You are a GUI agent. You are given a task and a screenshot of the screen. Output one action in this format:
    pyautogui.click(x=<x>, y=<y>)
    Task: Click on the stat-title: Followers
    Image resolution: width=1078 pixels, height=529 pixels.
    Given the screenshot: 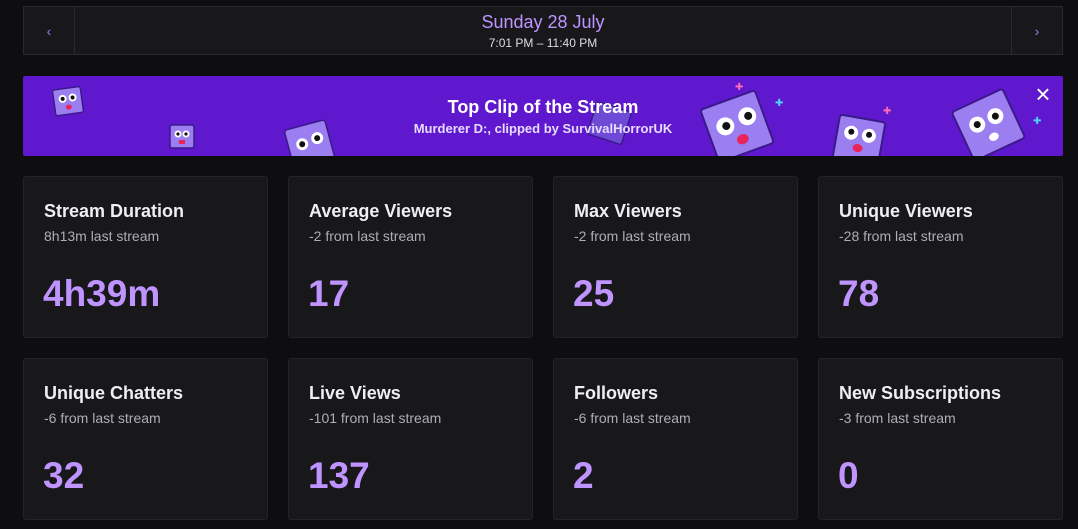 What is the action you would take?
    pyautogui.click(x=616, y=393)
    